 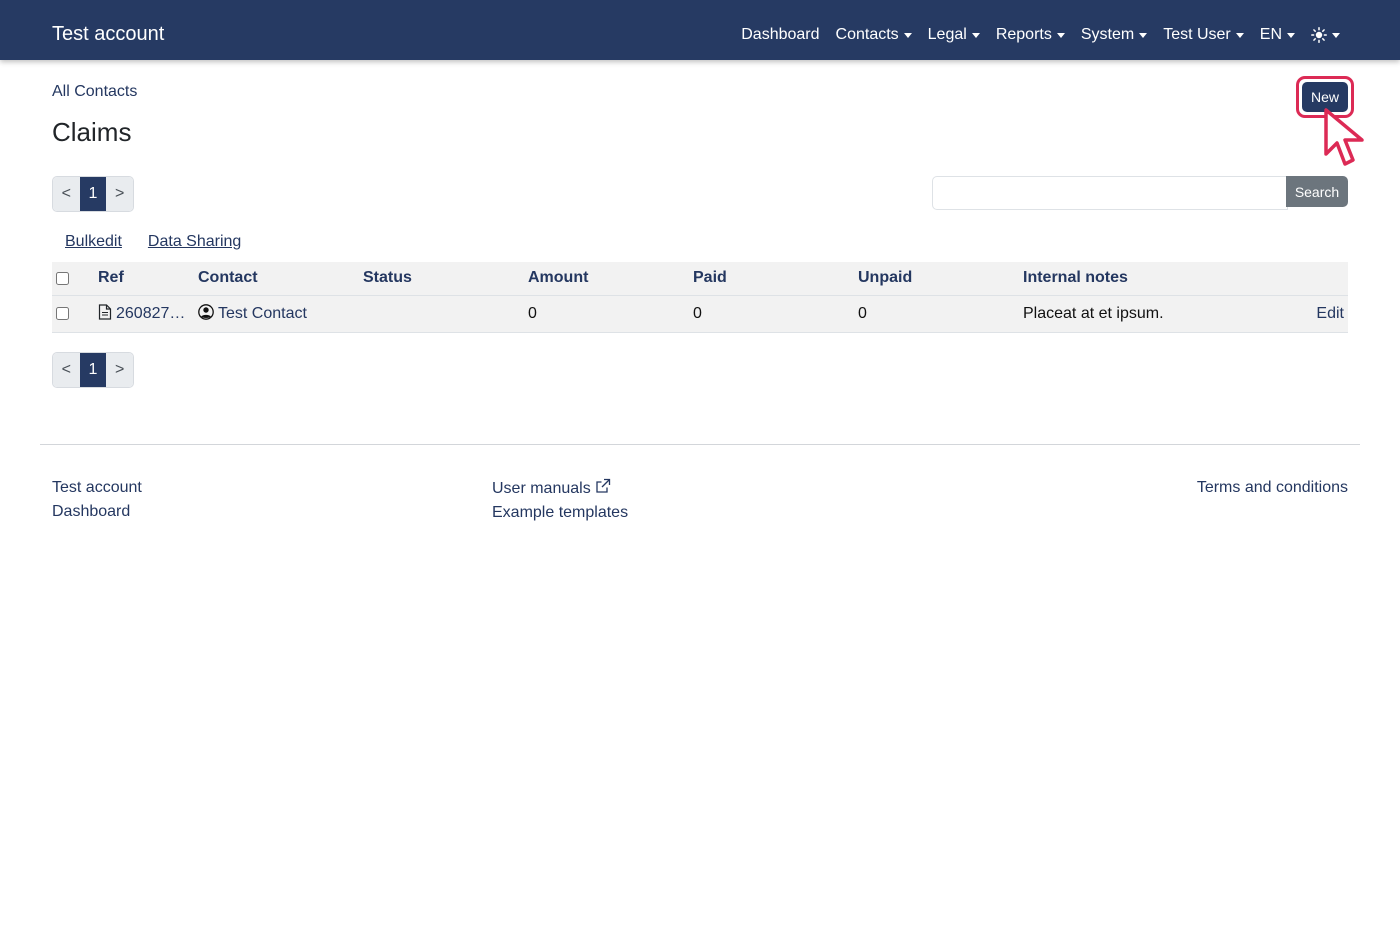 I want to click on nav-reports-label: Reports, so click(x=1023, y=34).